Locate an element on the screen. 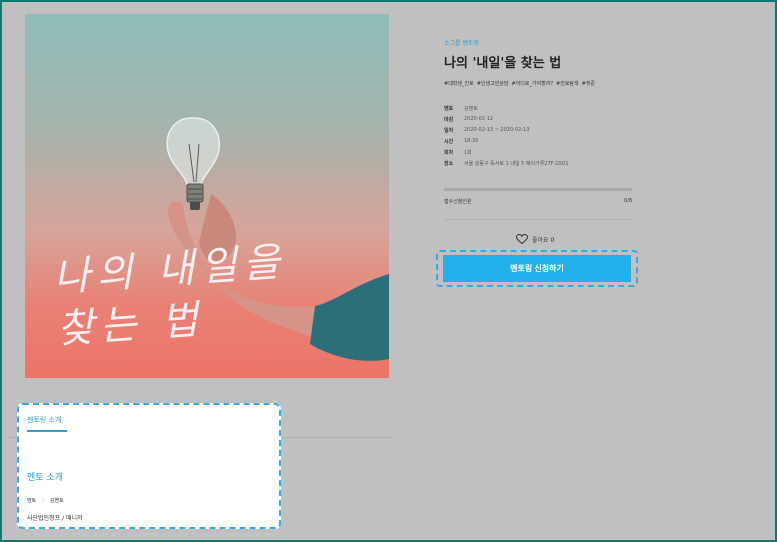 This screenshot has height=542, width=777. heart-icon is located at coordinates (522, 239).